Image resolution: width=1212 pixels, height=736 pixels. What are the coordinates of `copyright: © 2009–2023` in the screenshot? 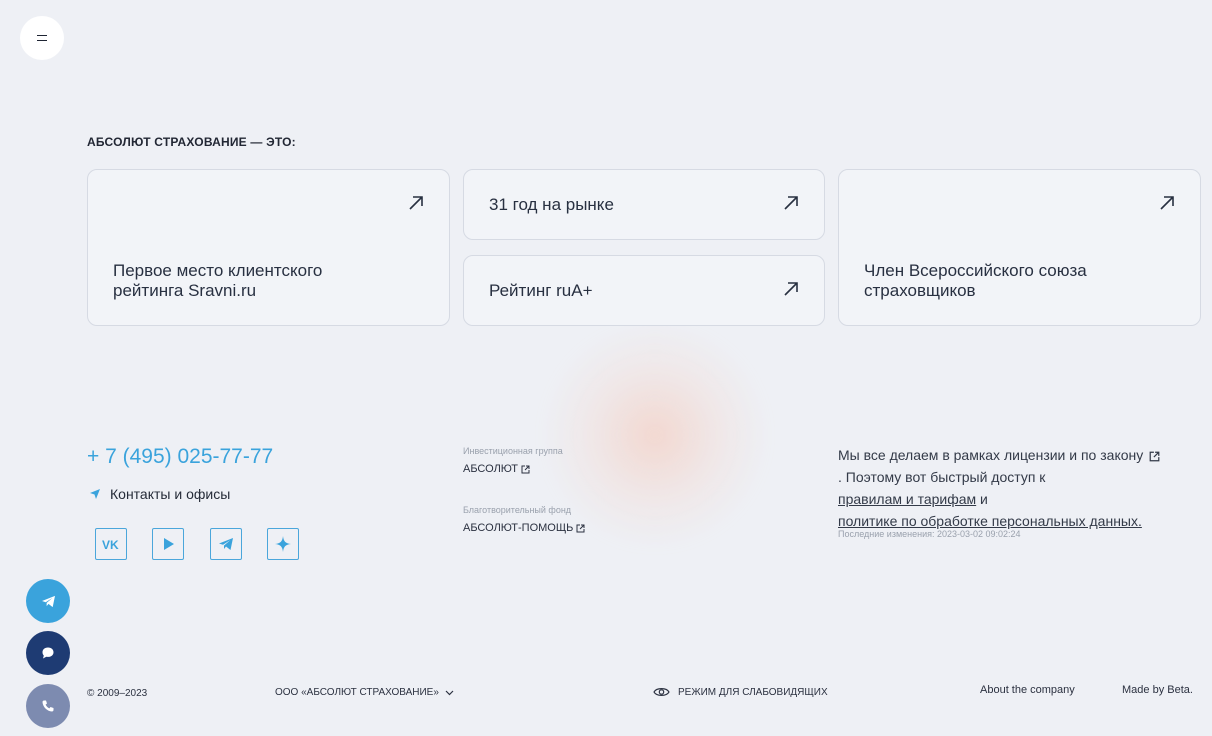 It's located at (117, 693).